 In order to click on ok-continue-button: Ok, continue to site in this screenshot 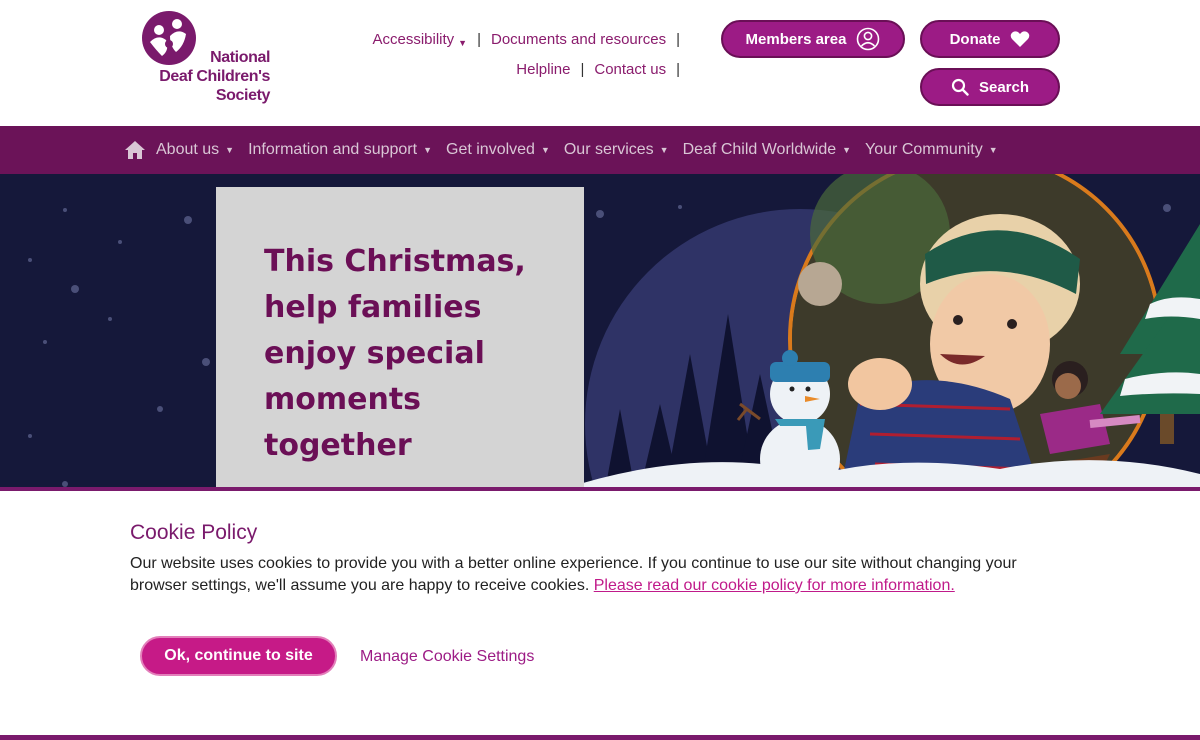, I will do `click(238, 656)`.